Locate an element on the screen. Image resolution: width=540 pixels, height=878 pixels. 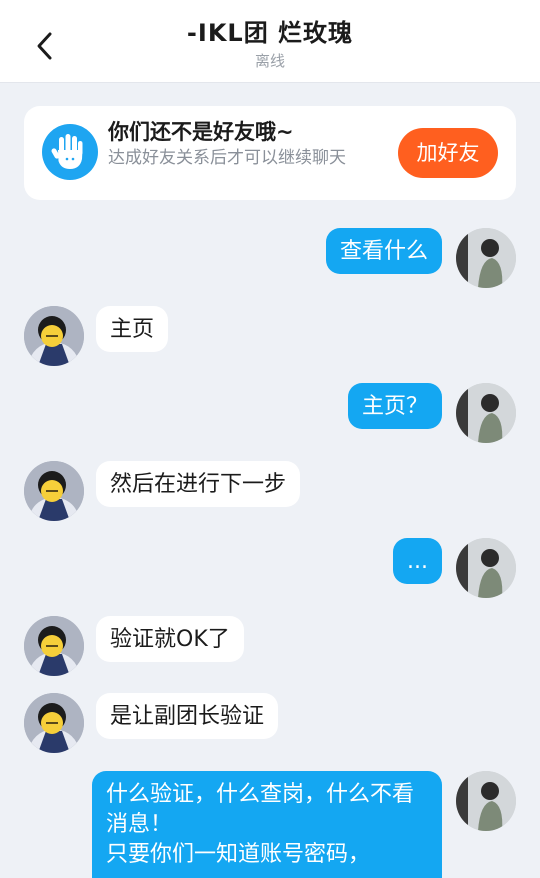
back-button is located at coordinates (47, 46).